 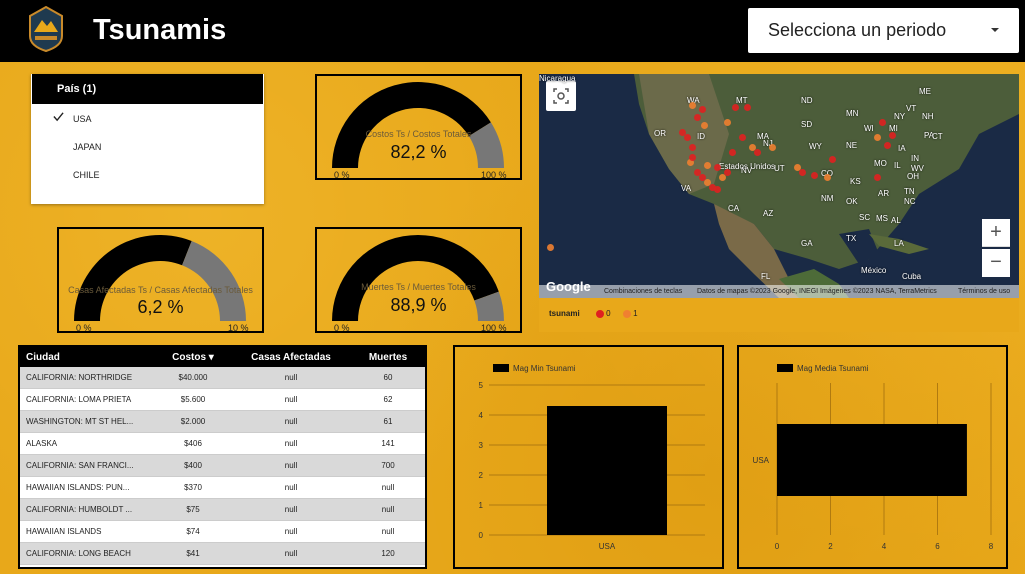 What do you see at coordinates (883, 30) in the screenshot?
I see `period-select-dropdown: Selecciona un periodo` at bounding box center [883, 30].